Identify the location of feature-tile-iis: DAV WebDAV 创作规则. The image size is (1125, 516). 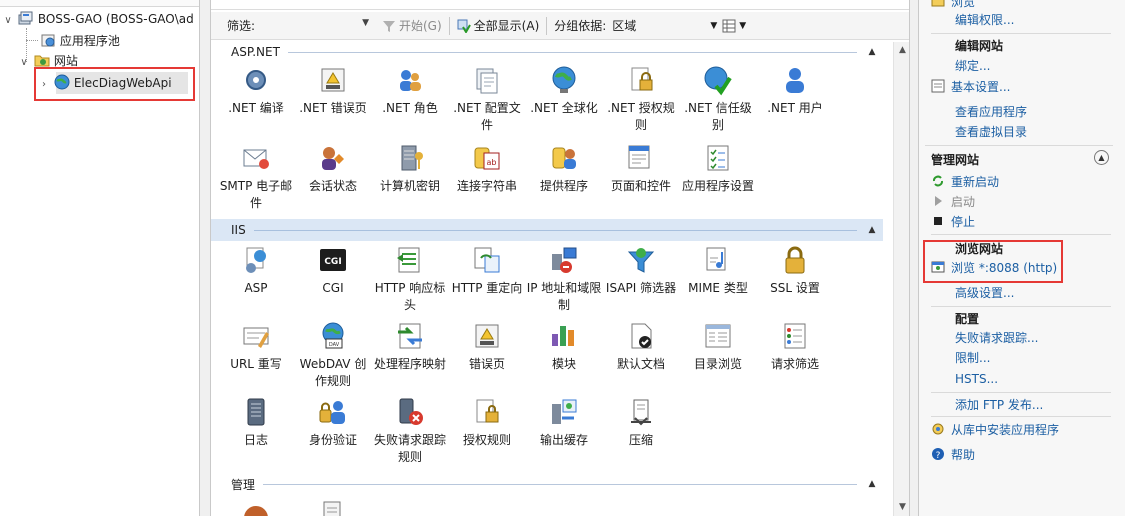
(333, 355).